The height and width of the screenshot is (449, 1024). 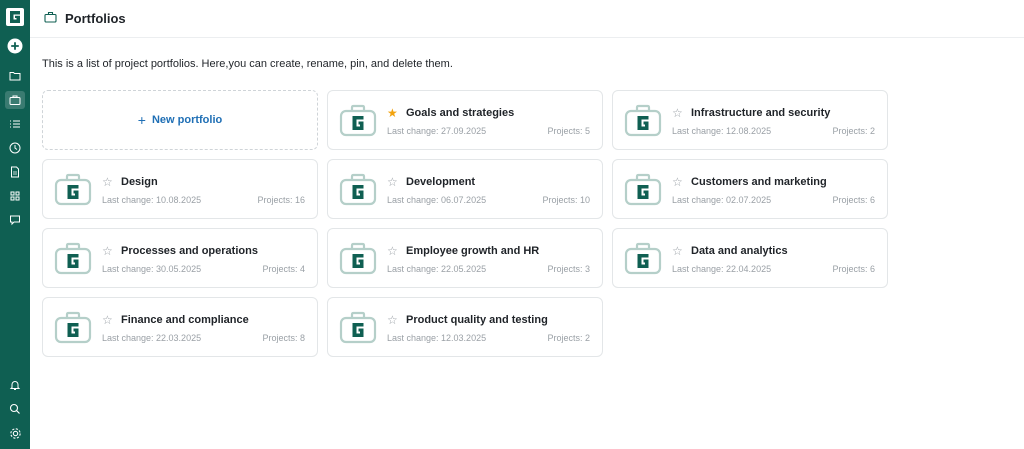 What do you see at coordinates (15, 76) in the screenshot?
I see `folder-icon` at bounding box center [15, 76].